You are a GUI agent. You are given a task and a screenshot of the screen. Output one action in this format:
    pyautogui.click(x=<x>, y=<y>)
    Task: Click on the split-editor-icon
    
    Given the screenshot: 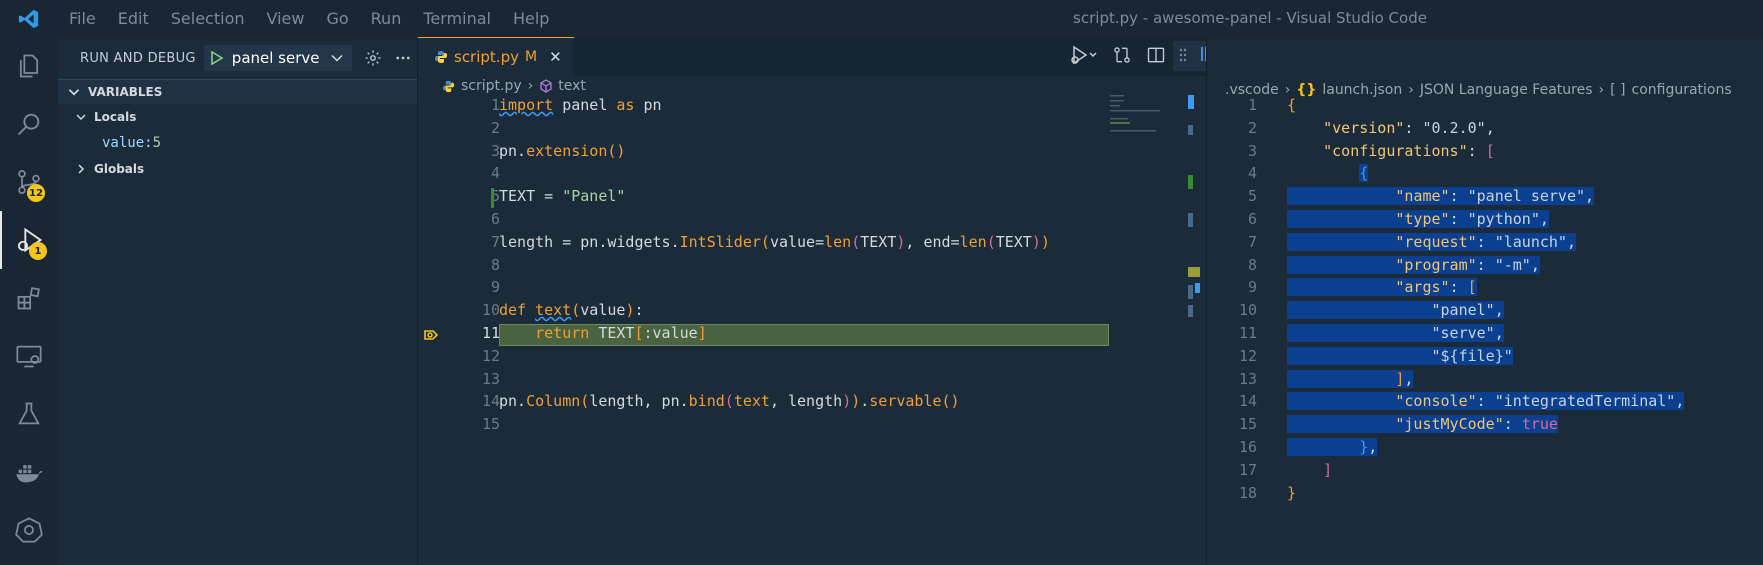 What is the action you would take?
    pyautogui.click(x=1156, y=57)
    